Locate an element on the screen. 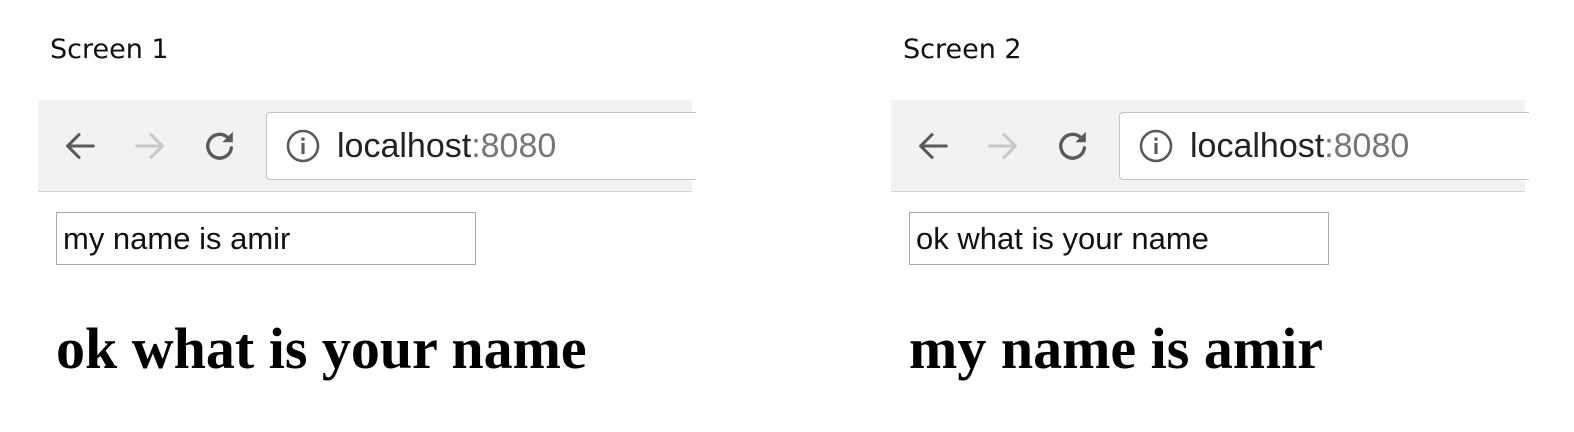 This screenshot has height=432, width=1574. screen-label: Screen 1 is located at coordinates (109, 49).